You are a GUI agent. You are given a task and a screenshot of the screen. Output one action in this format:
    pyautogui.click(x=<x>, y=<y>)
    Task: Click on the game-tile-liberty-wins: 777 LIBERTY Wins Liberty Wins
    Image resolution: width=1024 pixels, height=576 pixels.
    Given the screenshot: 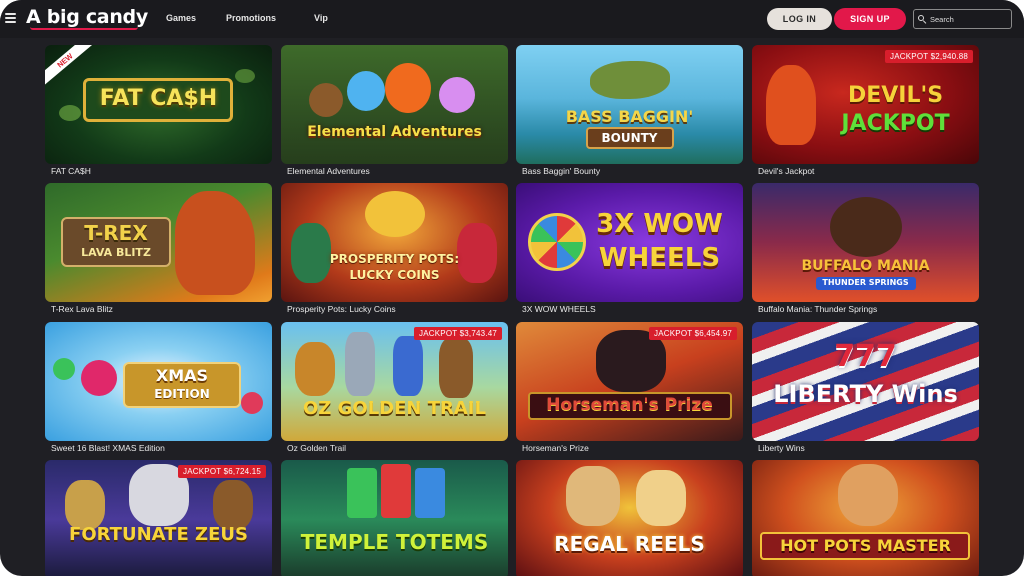 What is the action you would take?
    pyautogui.click(x=865, y=387)
    